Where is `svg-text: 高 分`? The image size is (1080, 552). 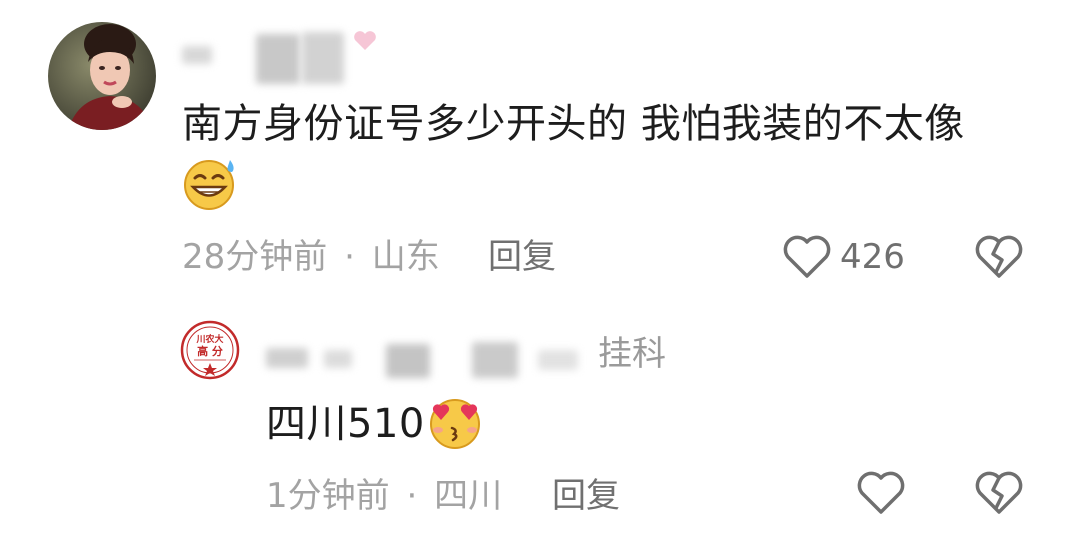
svg-text: 高 分 is located at coordinates (210, 351).